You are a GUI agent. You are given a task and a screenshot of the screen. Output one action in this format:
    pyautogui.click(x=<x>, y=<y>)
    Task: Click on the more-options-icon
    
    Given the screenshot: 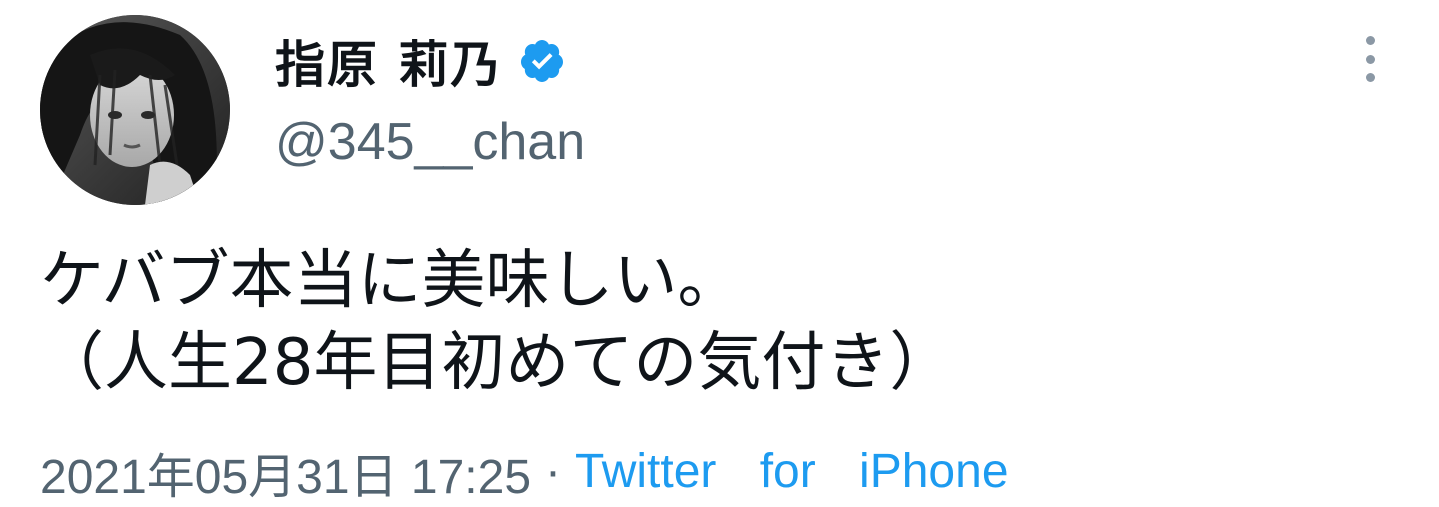 What is the action you would take?
    pyautogui.click(x=1370, y=59)
    